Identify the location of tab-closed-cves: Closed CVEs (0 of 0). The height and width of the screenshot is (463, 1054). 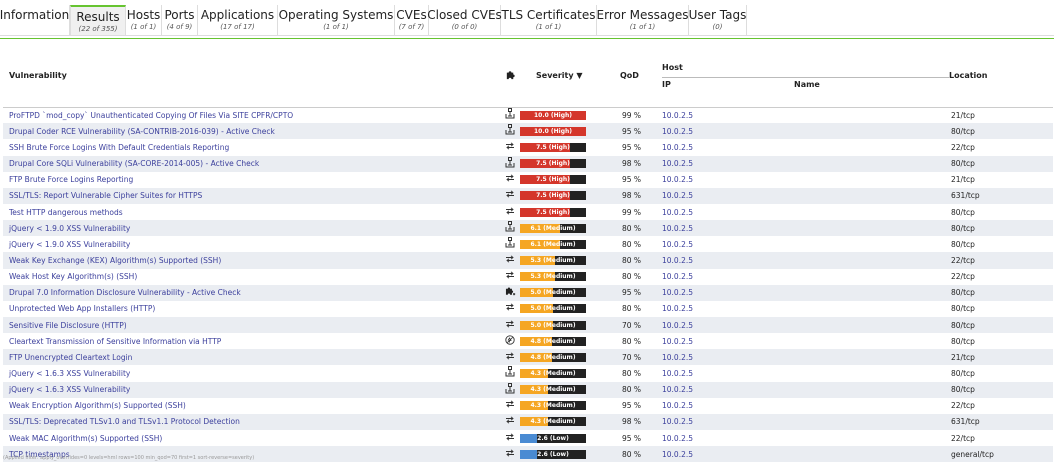
(464, 20).